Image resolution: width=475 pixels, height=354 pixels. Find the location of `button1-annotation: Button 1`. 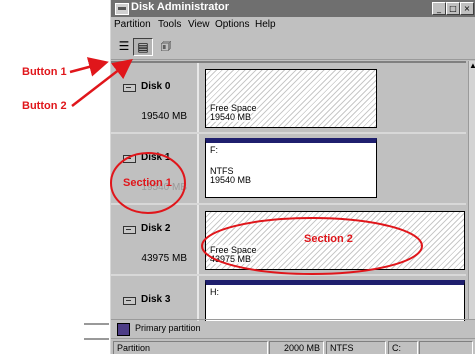

button1-annotation: Button 1 is located at coordinates (44, 72).